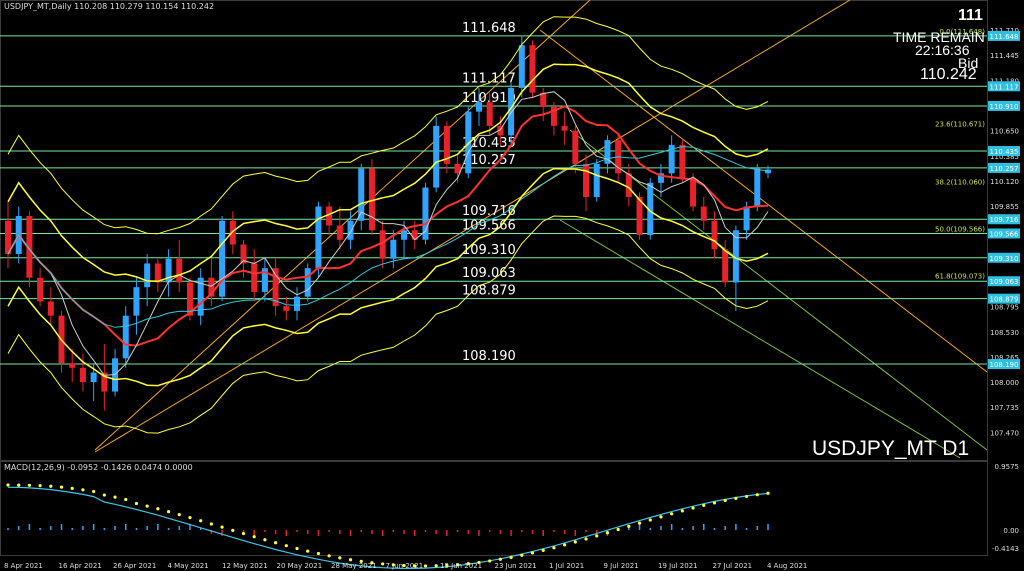 The width and height of the screenshot is (1024, 571). Describe the element at coordinates (1004, 383) in the screenshot. I see `price-tick-label: 108.000` at that location.